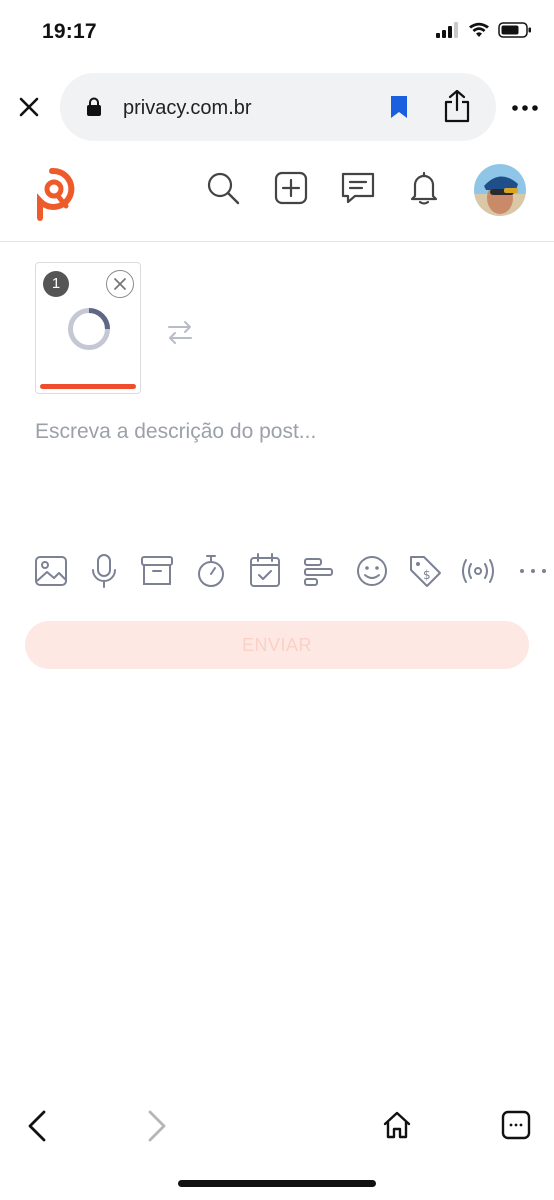  Describe the element at coordinates (51, 571) in the screenshot. I see `image-icon` at that location.